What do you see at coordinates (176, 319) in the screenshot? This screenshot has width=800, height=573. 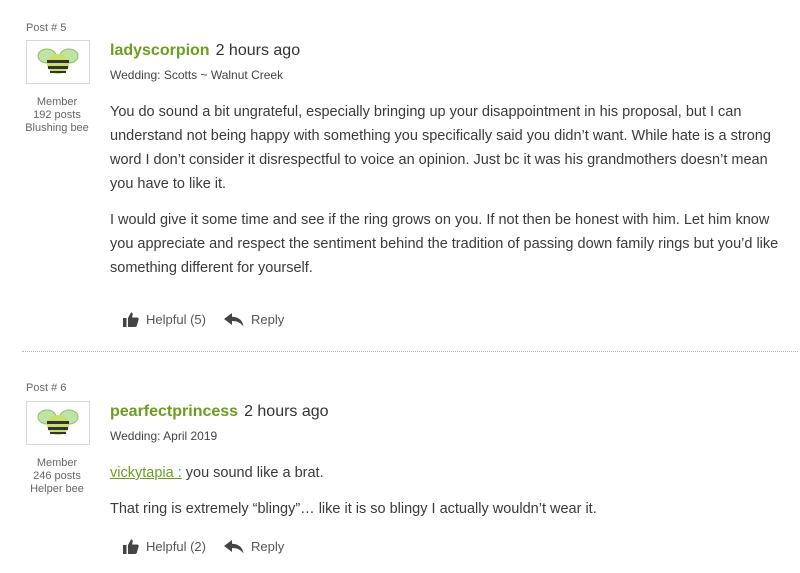 I see `helpful-label: Helpful (5)` at bounding box center [176, 319].